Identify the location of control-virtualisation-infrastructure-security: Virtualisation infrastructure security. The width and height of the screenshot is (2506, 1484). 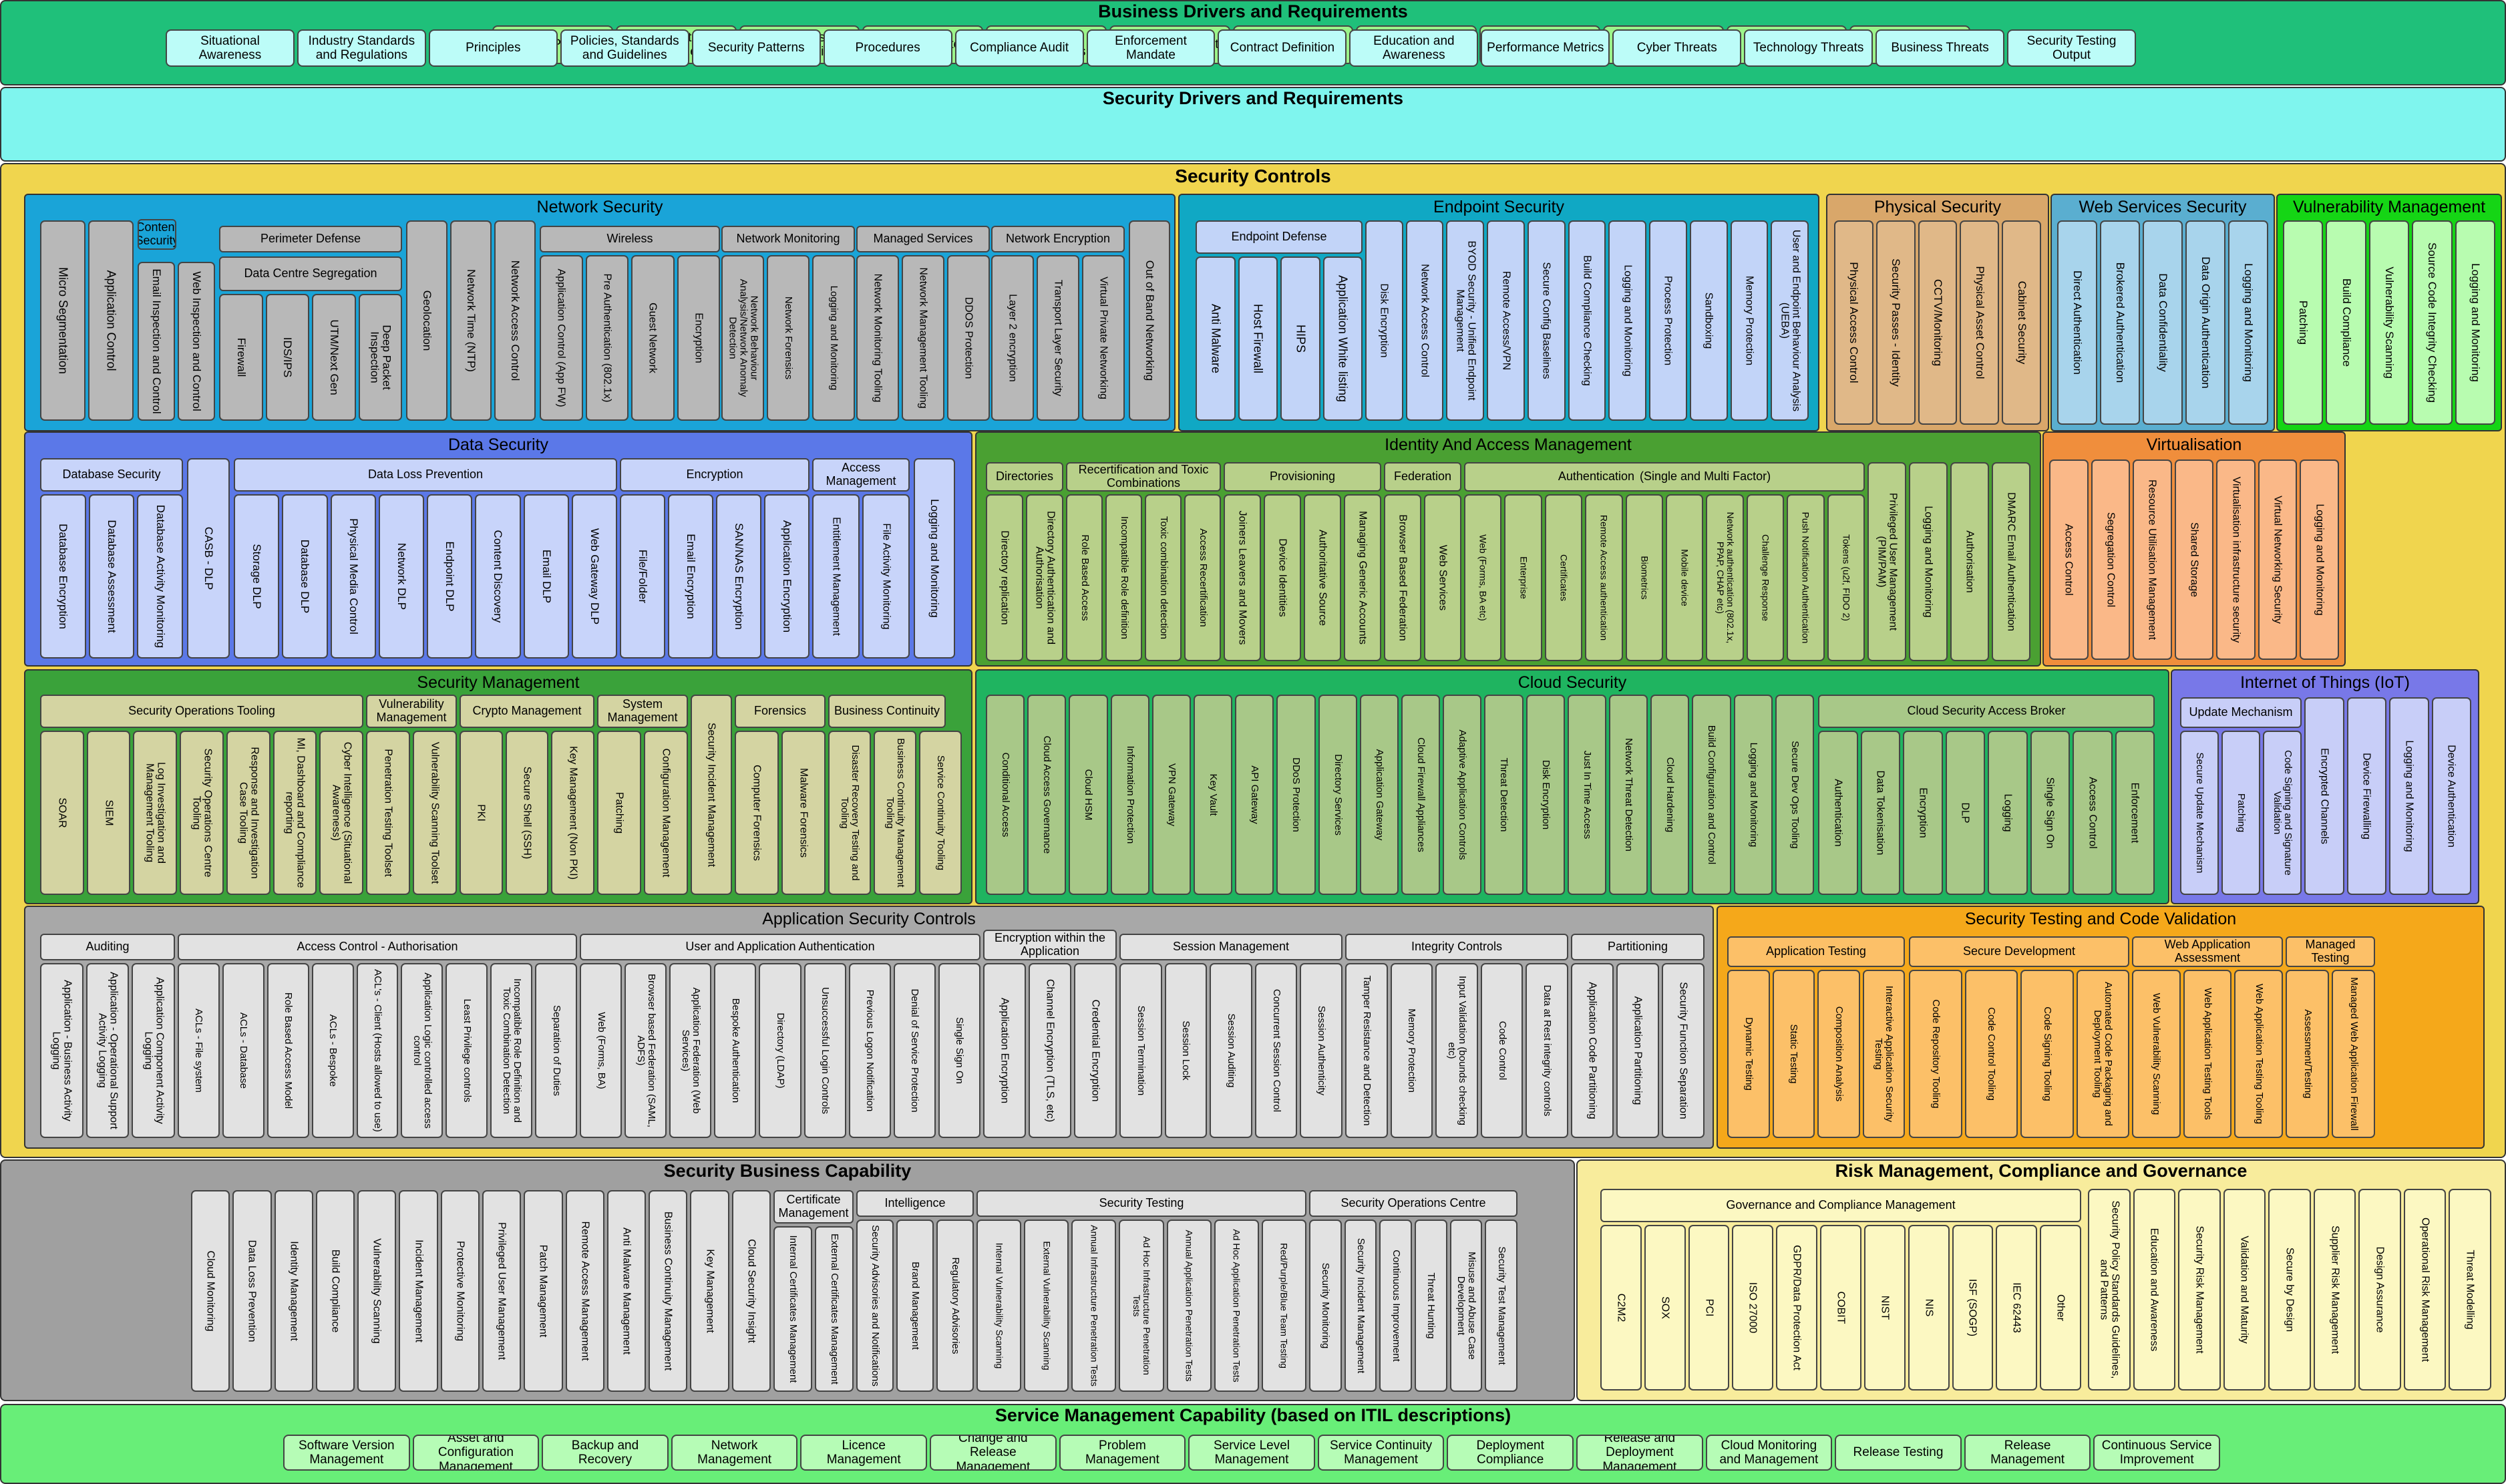
(2236, 559).